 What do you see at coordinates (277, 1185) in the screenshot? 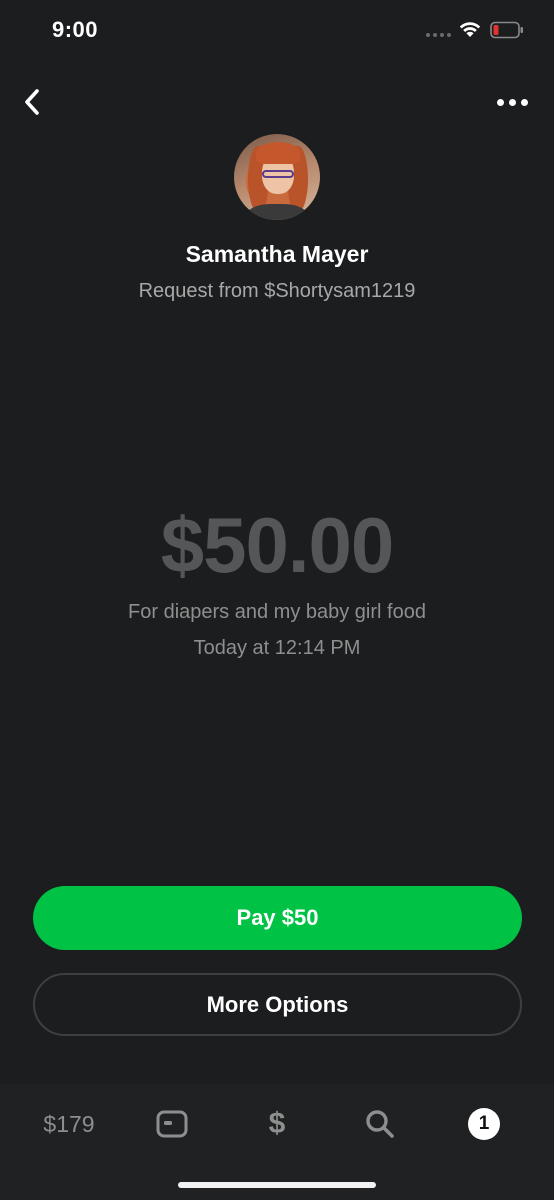
I see `home-indicator` at bounding box center [277, 1185].